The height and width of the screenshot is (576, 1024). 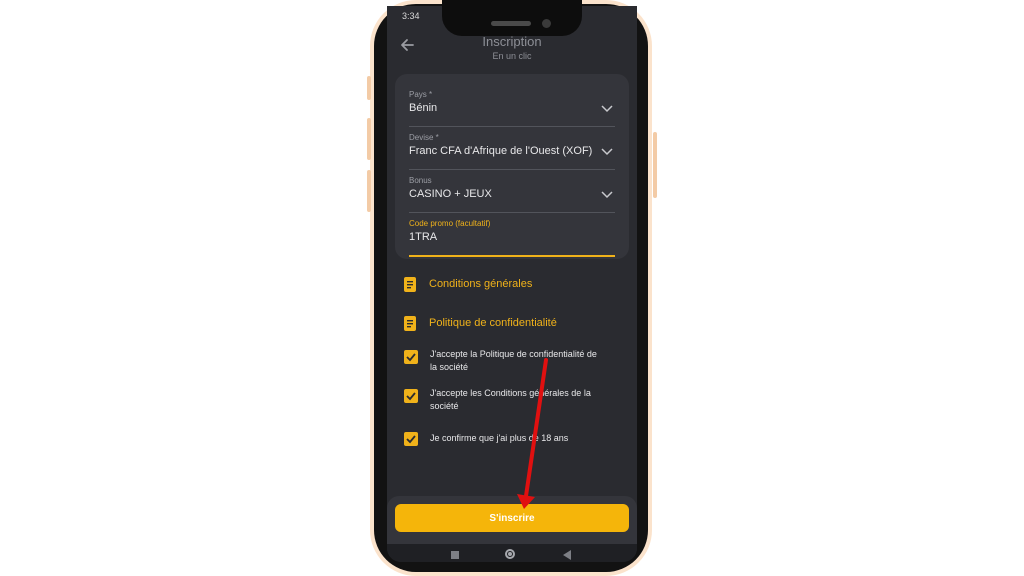 I want to click on status-time: 3:34, so click(x=411, y=16).